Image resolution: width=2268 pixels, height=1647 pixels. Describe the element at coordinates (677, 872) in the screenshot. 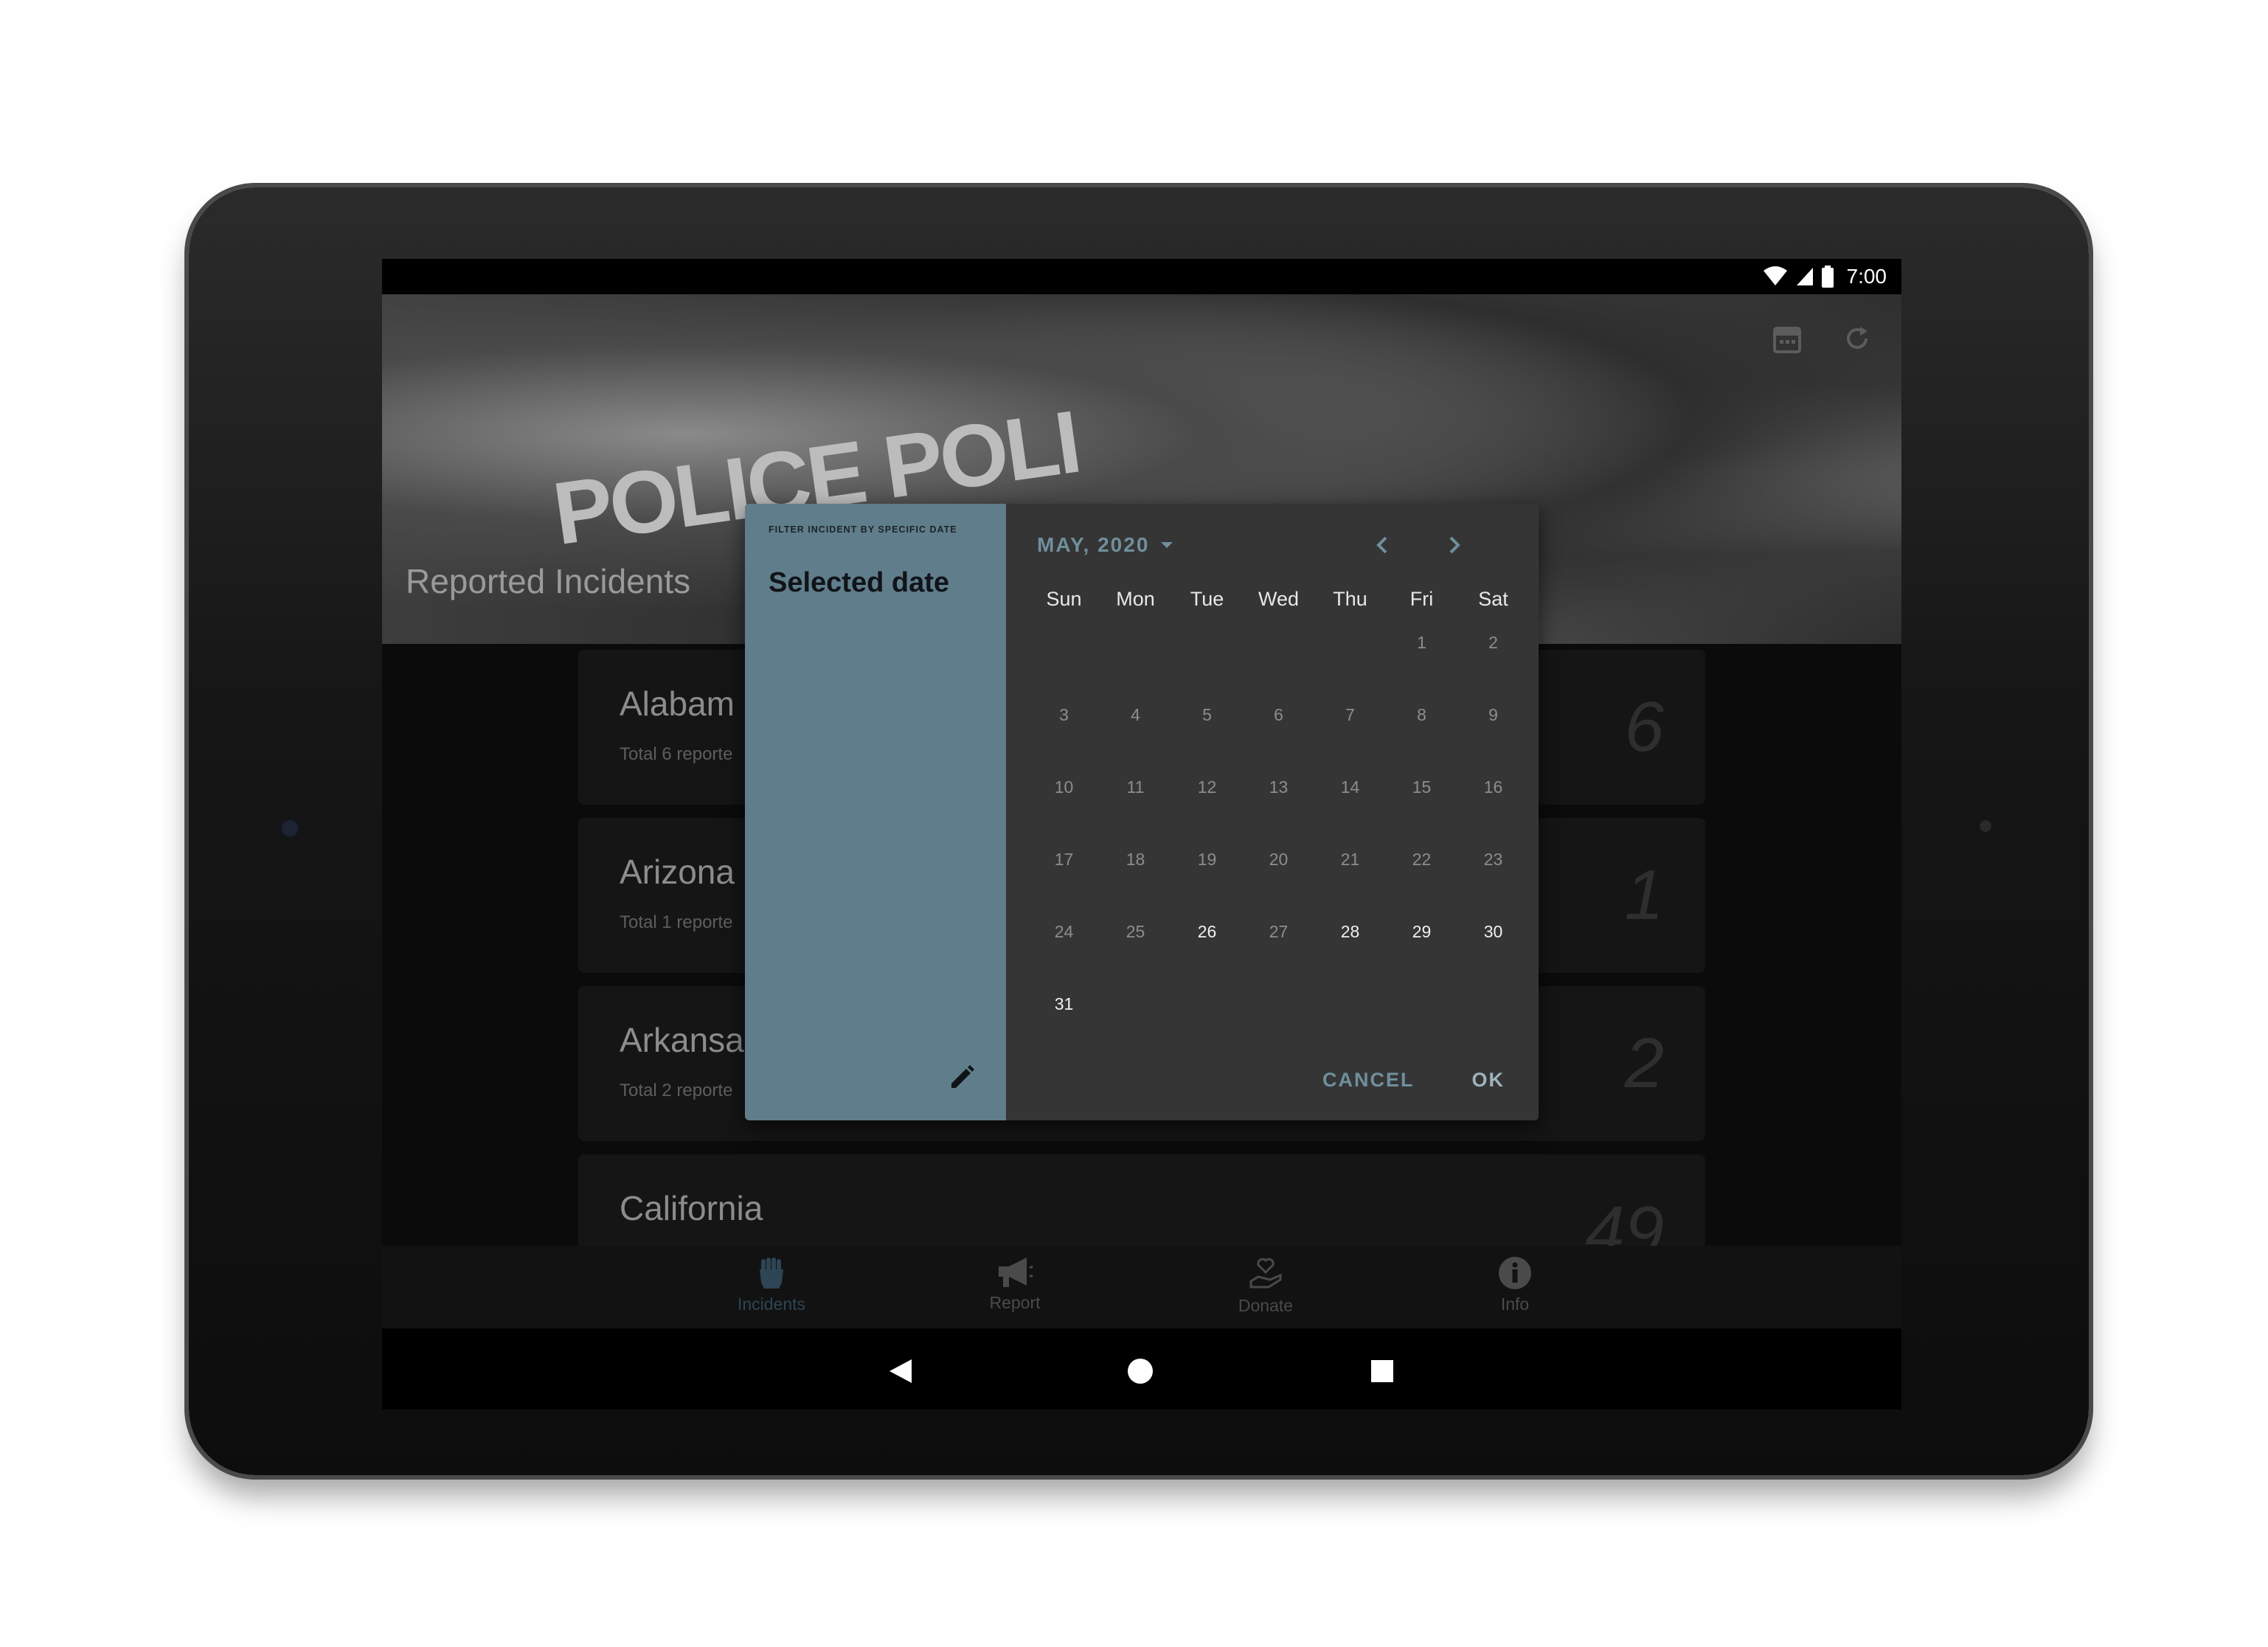

I see `state-name: Arizona` at that location.